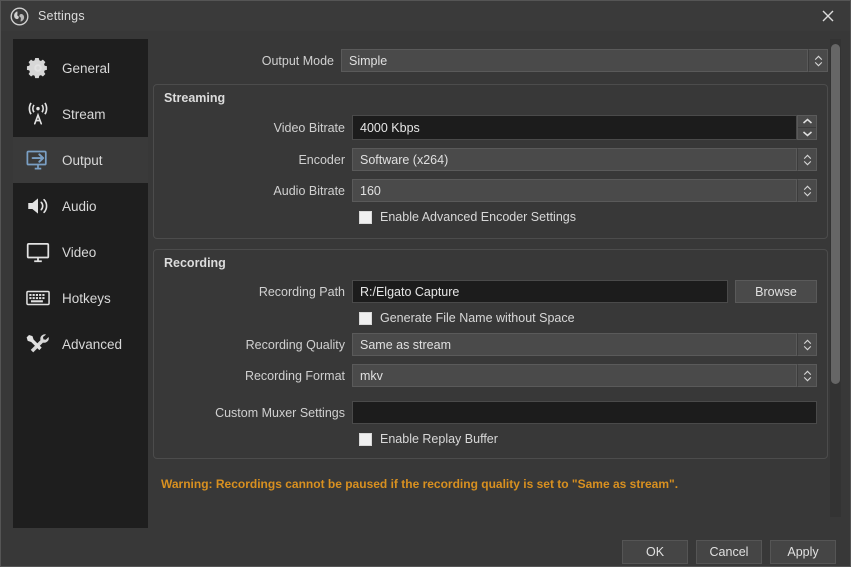  I want to click on audio-bitrate-label: Audio Bitrate, so click(309, 190).